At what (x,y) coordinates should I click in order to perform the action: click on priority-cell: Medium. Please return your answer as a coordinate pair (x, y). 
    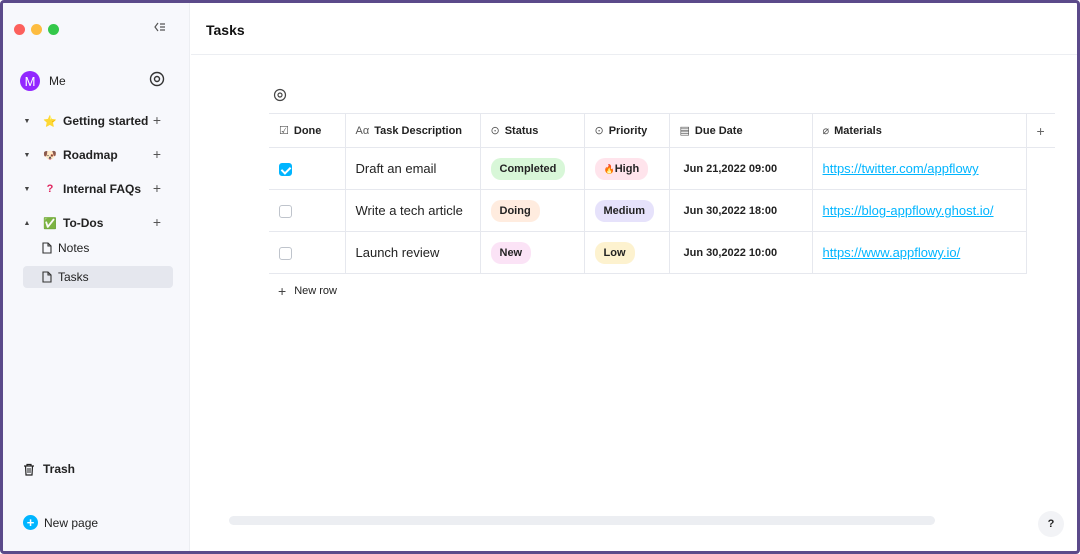
    Looking at the image, I should click on (626, 210).